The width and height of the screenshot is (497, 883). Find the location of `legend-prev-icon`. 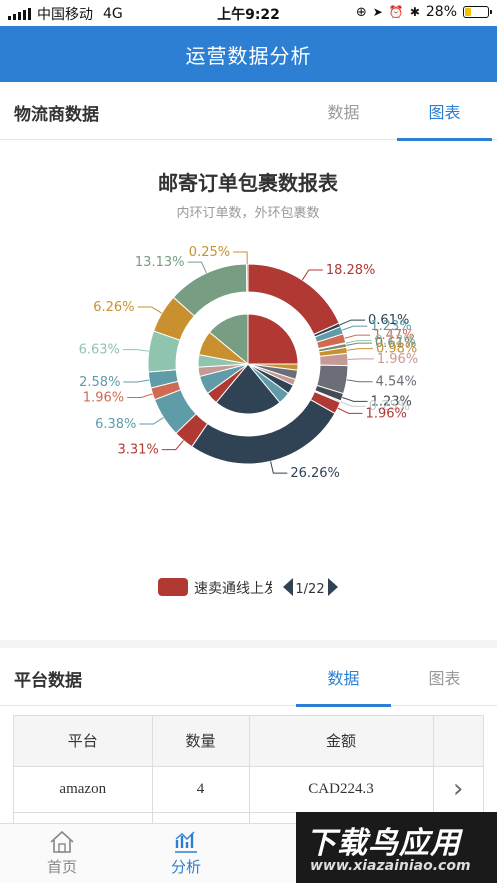

legend-prev-icon is located at coordinates (288, 587).